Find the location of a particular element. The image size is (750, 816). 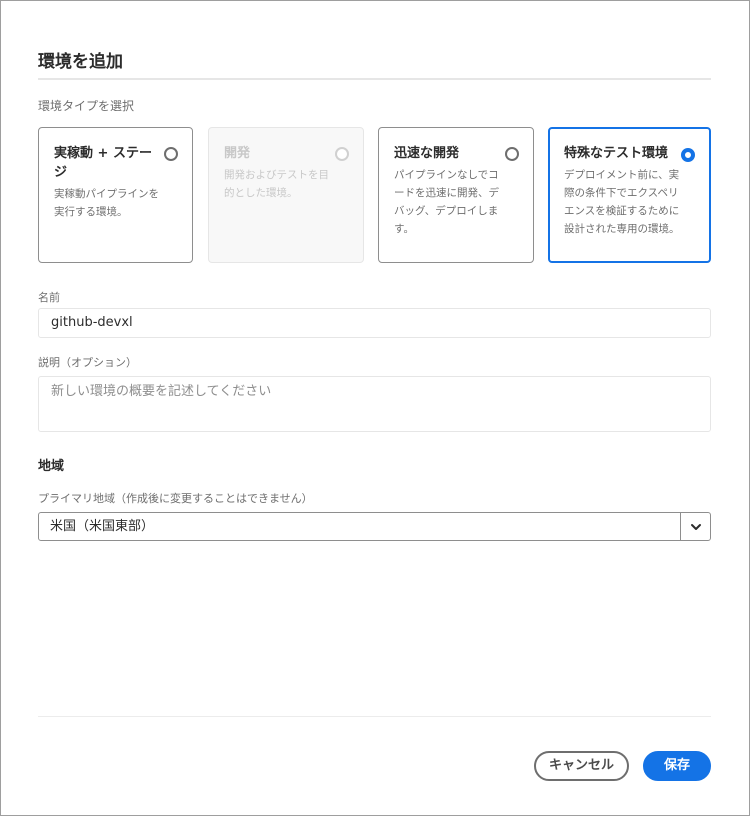

env-option-rapid-development: 迅速な開発 パイプラインなしでコードを迅速に開発、デバッグ、デプロイします。 is located at coordinates (456, 195).